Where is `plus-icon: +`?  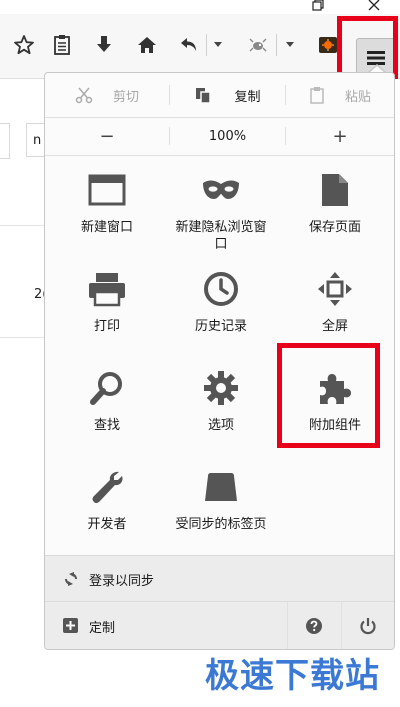
plus-icon: + is located at coordinates (340, 136).